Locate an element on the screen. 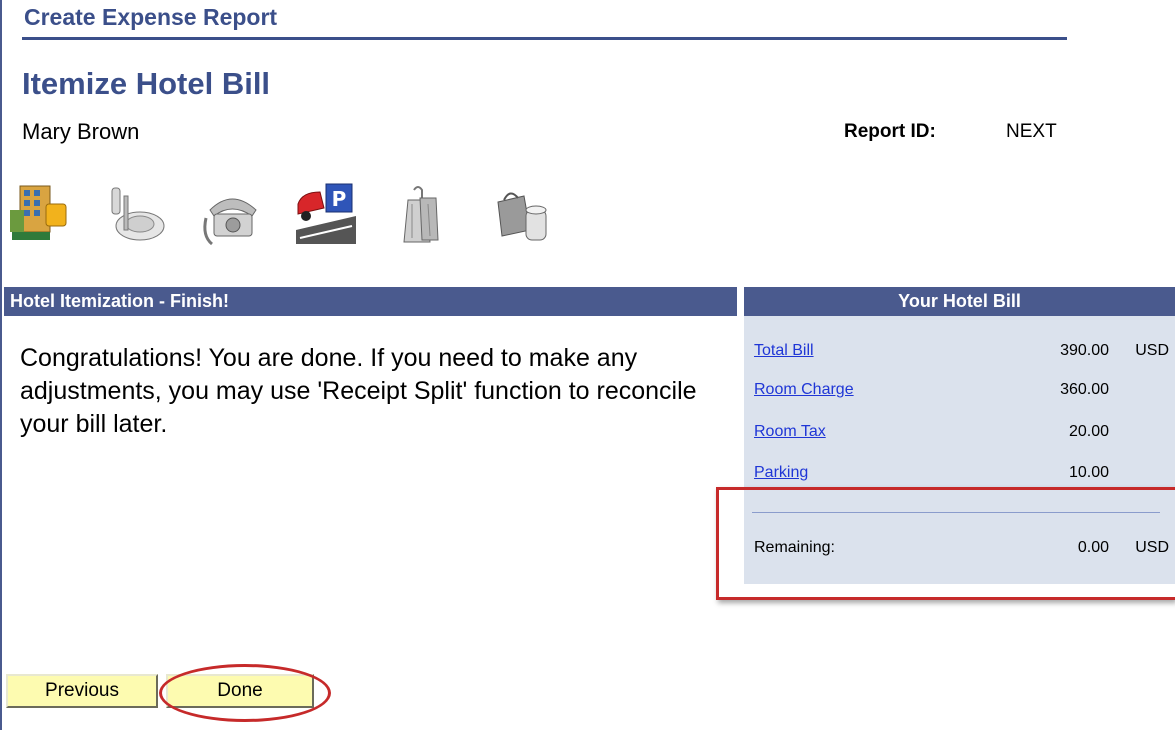  bill-row-total: Total Bill 390.00 USD is located at coordinates (961, 355).